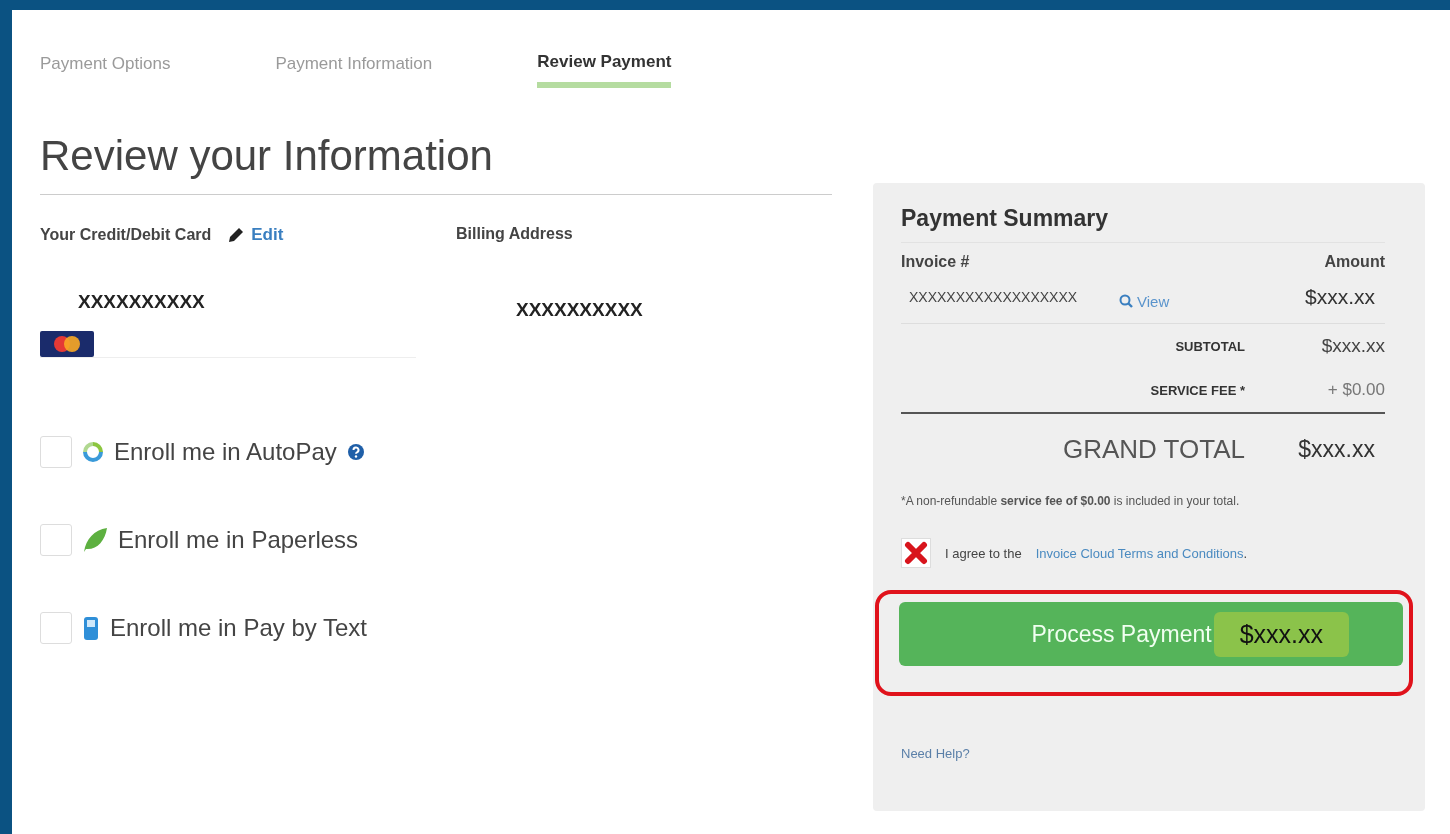 This screenshot has width=1450, height=834. I want to click on card-label: Your Credit/Debit Card, so click(126, 235).